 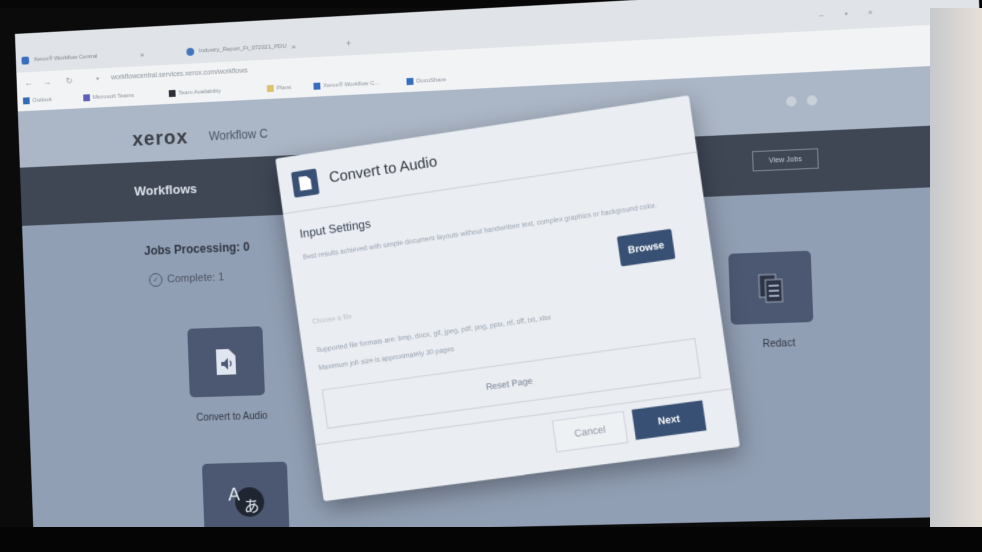 I want to click on bookmark-team-availability: Team Availability, so click(x=194, y=93).